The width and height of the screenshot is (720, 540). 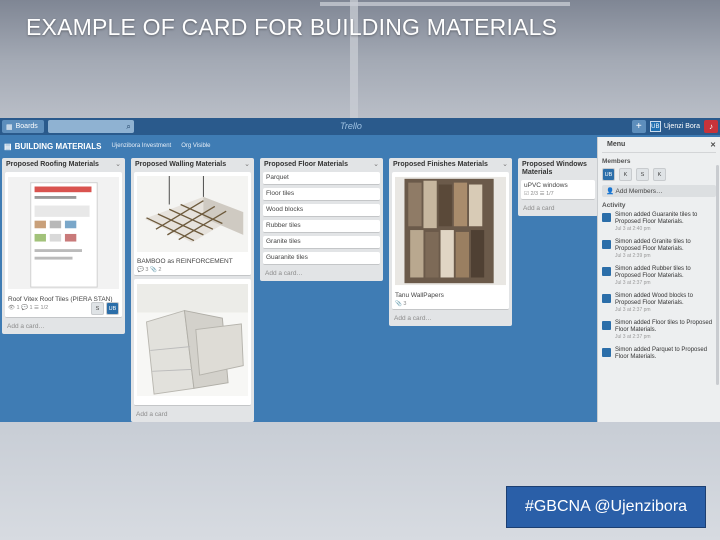 I want to click on menu-header: Menu ✕, so click(x=659, y=146).